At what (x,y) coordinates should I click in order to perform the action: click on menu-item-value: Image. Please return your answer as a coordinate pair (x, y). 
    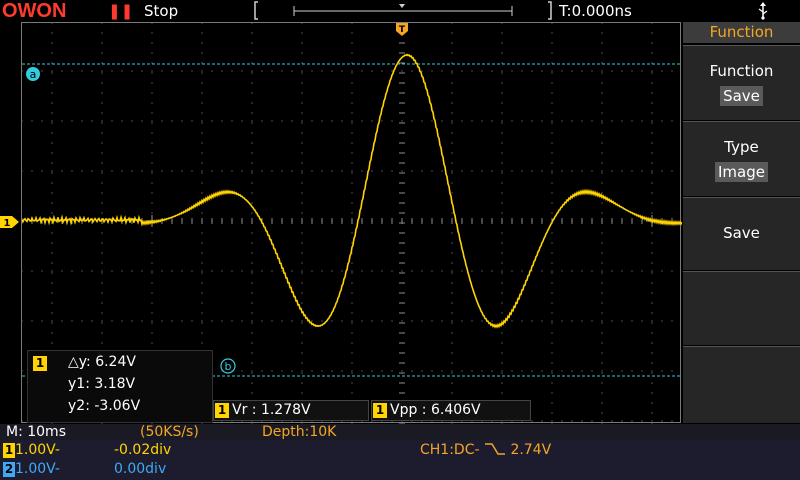
    Looking at the image, I should click on (741, 172).